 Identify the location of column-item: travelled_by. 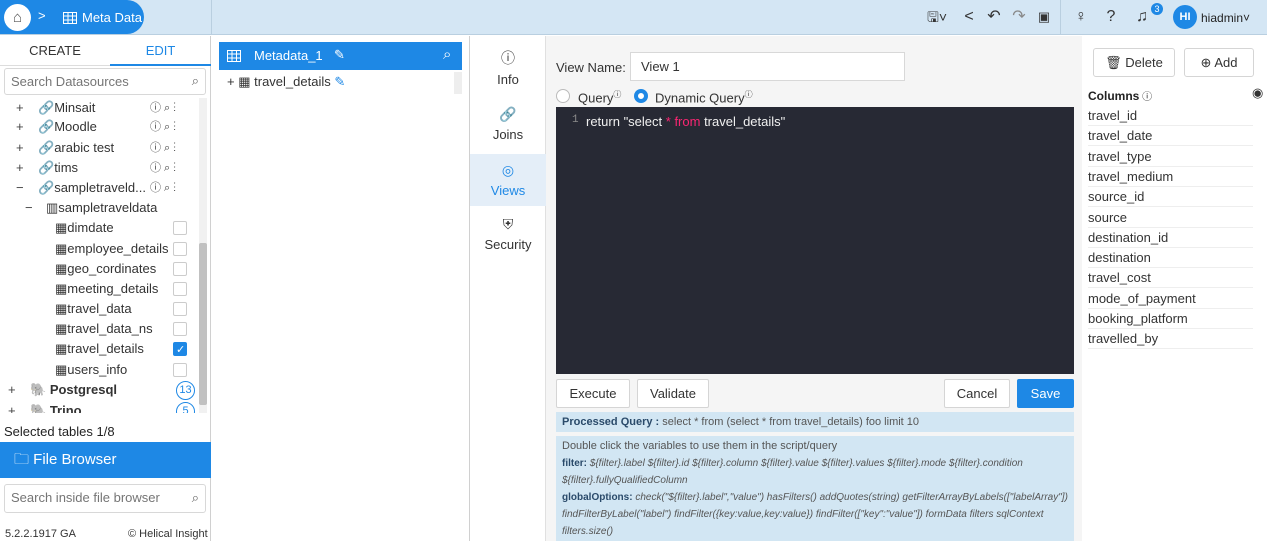
(1170, 339).